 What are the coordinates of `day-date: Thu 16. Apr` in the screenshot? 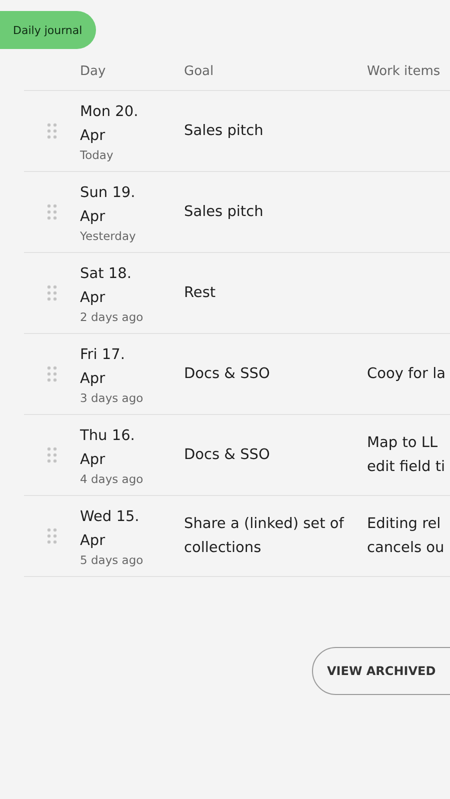 It's located at (108, 448).